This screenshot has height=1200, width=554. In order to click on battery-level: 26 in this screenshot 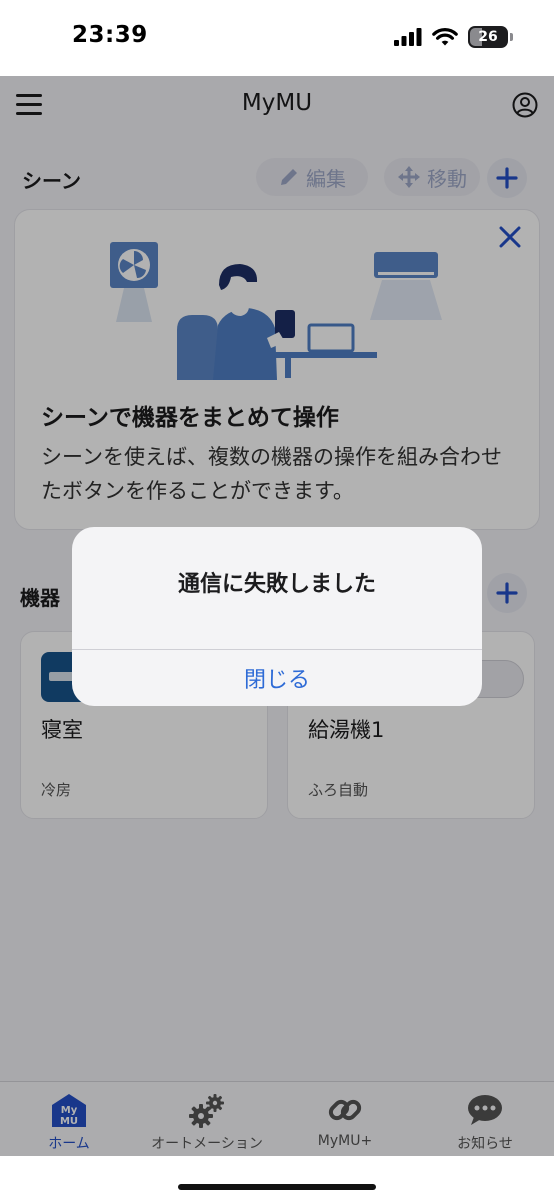, I will do `click(488, 37)`.